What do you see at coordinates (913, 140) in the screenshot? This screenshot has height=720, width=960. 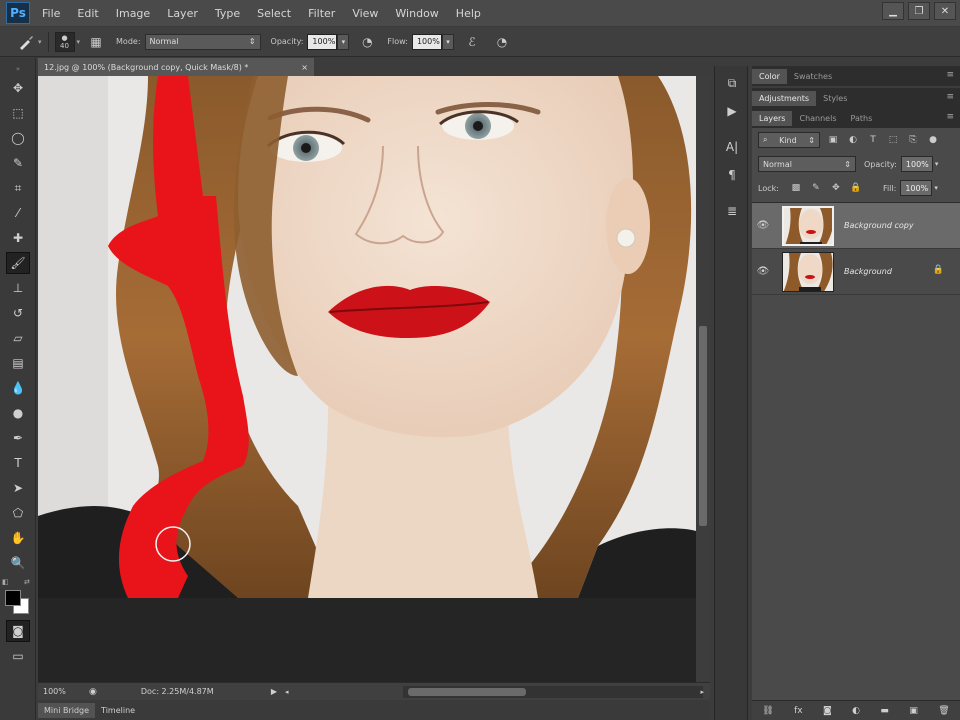 I see `smart-object-filter-icon: ⎘` at bounding box center [913, 140].